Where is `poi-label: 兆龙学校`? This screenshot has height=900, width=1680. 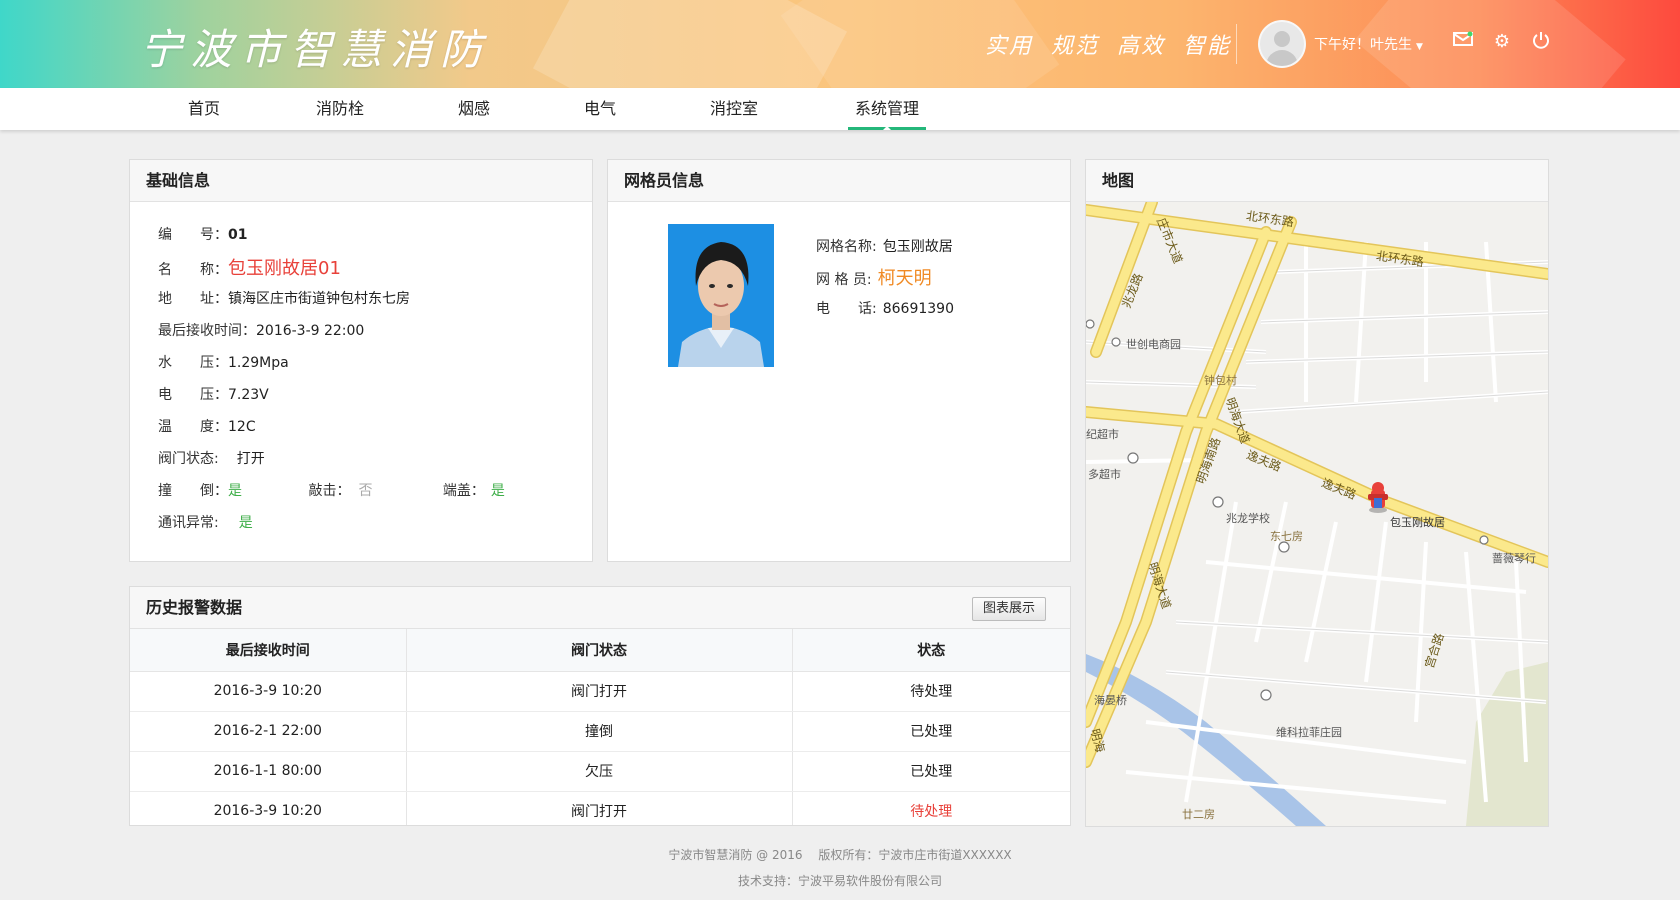 poi-label: 兆龙学校 is located at coordinates (1248, 518).